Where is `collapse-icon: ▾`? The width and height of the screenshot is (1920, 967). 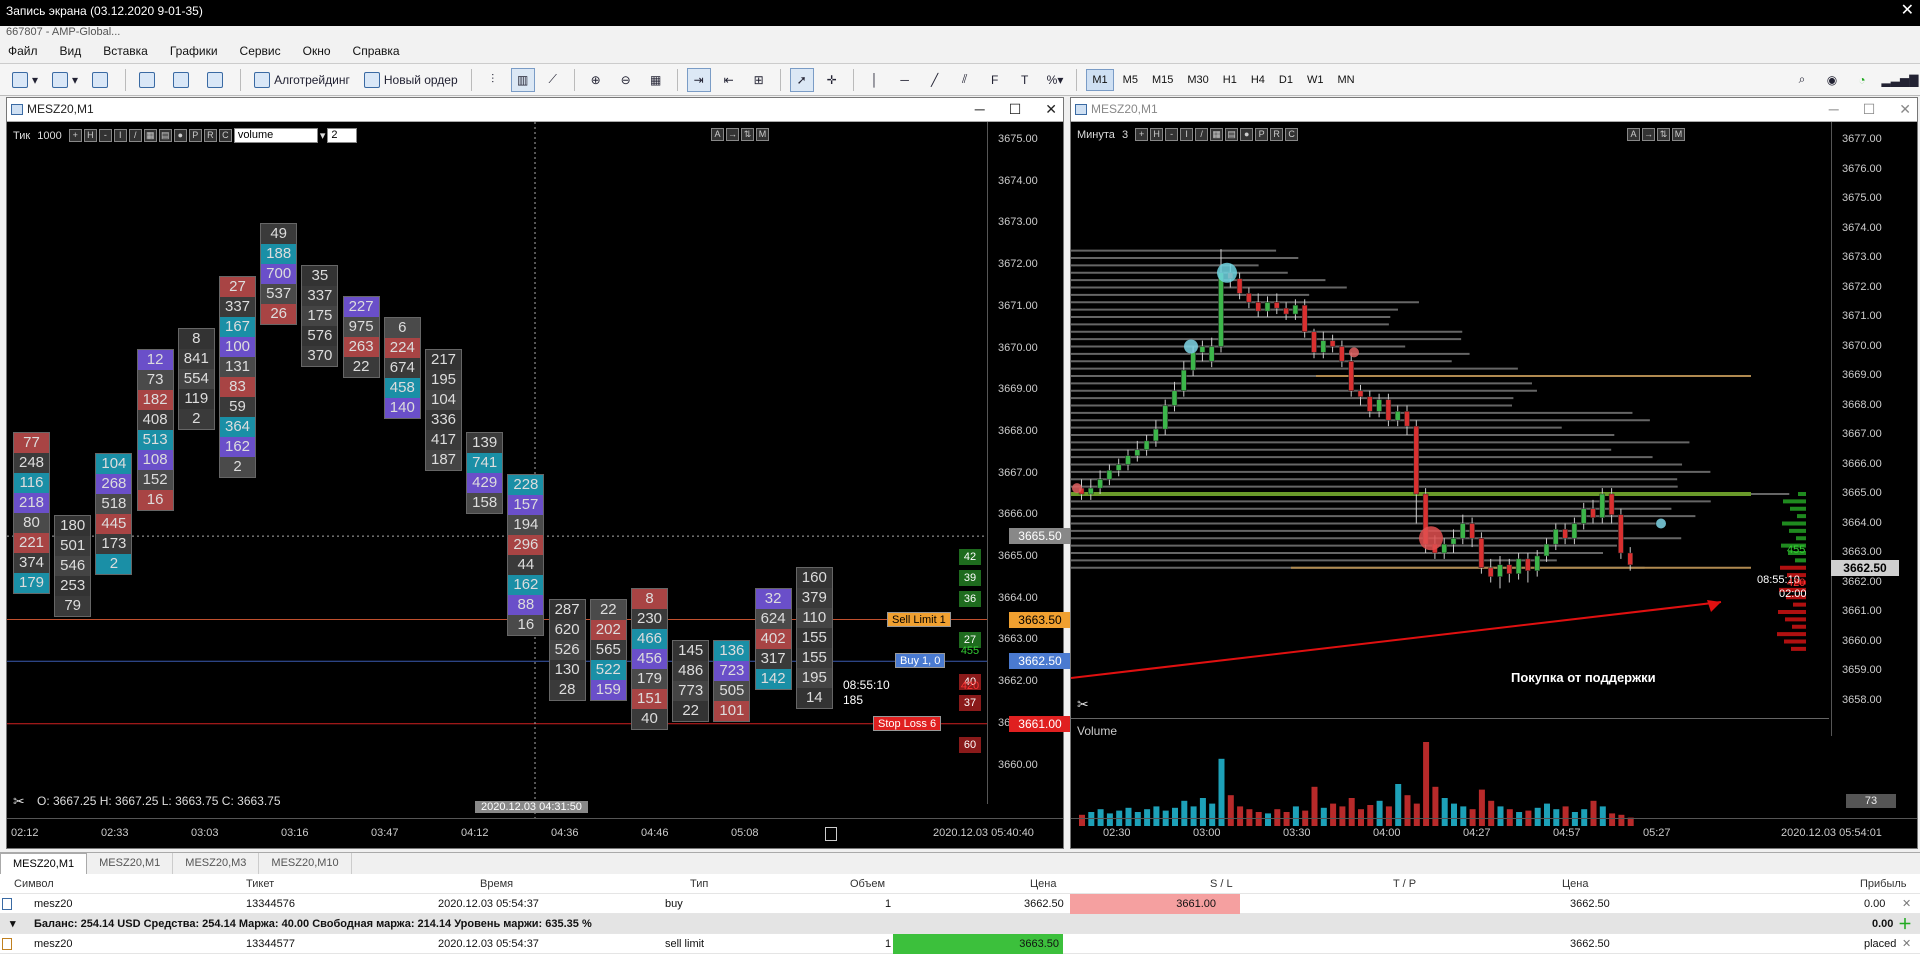
collapse-icon: ▾ is located at coordinates (13, 924).